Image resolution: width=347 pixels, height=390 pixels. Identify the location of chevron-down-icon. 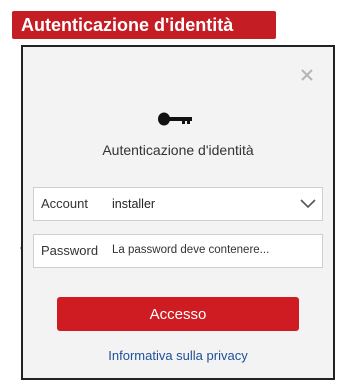
(308, 204).